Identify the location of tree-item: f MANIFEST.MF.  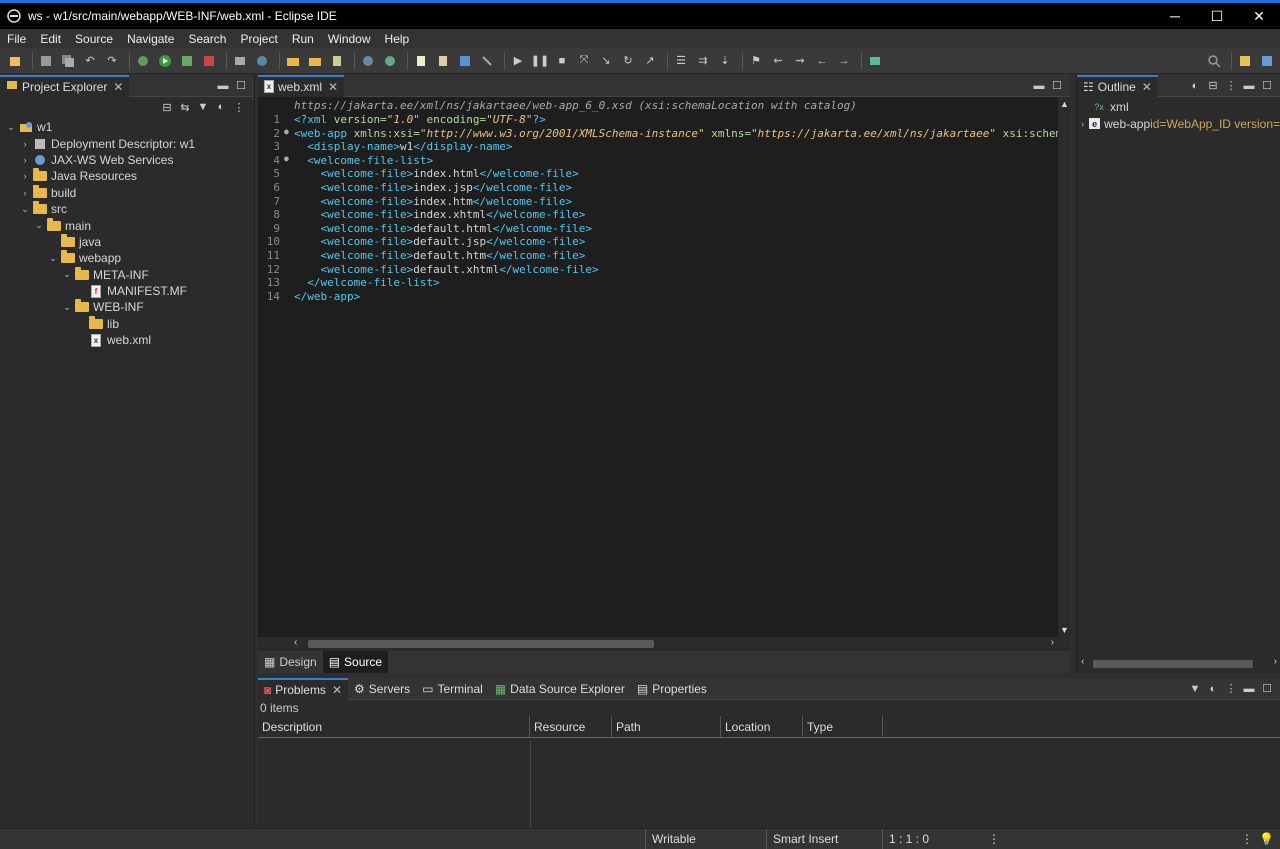
(127, 291).